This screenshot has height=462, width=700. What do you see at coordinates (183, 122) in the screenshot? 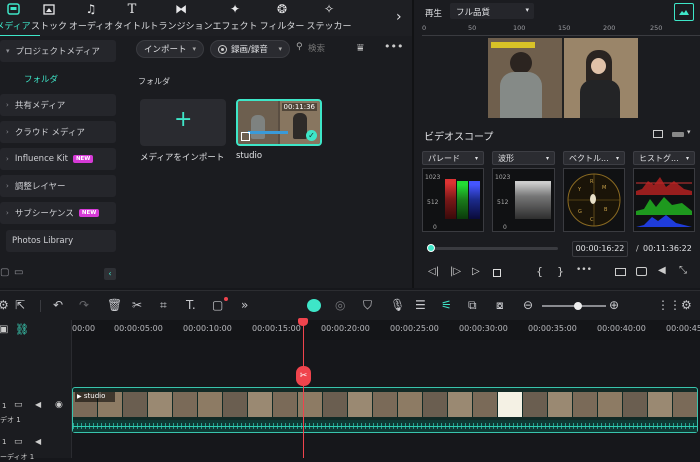
I see `import-media-card: +` at bounding box center [183, 122].